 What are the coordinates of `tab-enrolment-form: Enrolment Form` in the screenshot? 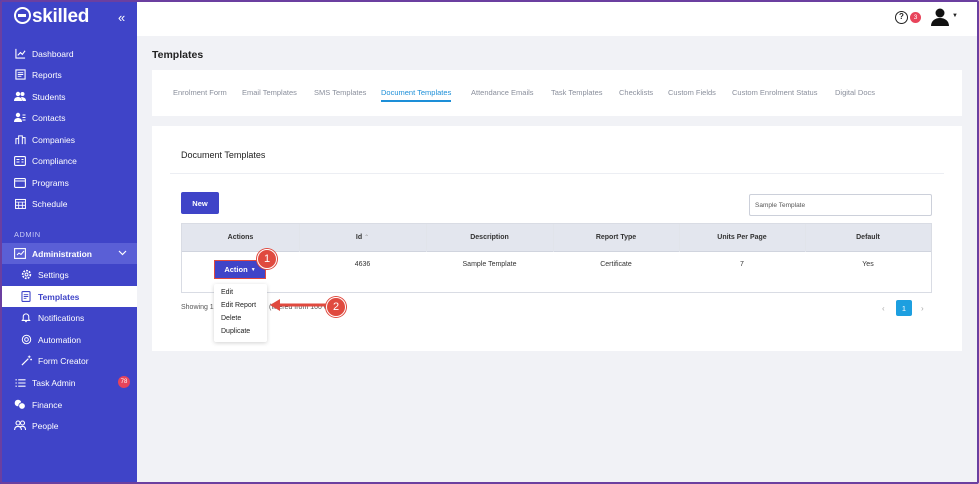 It's located at (200, 92).